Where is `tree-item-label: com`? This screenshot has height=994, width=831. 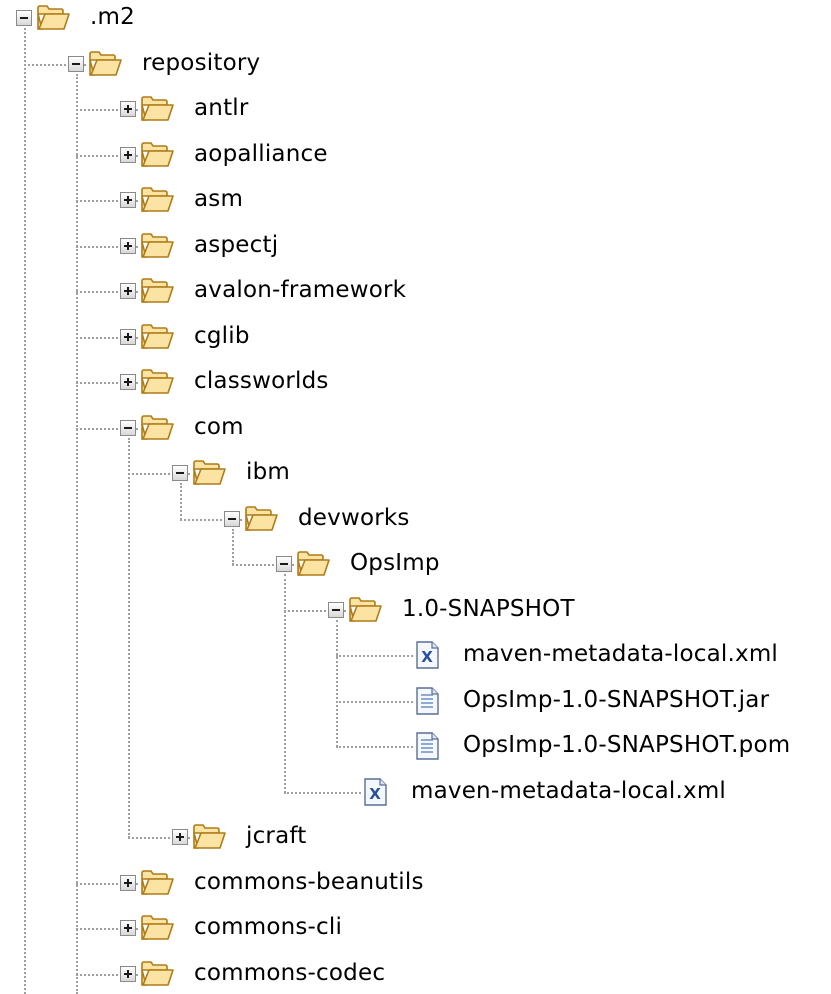
tree-item-label: com is located at coordinates (219, 426).